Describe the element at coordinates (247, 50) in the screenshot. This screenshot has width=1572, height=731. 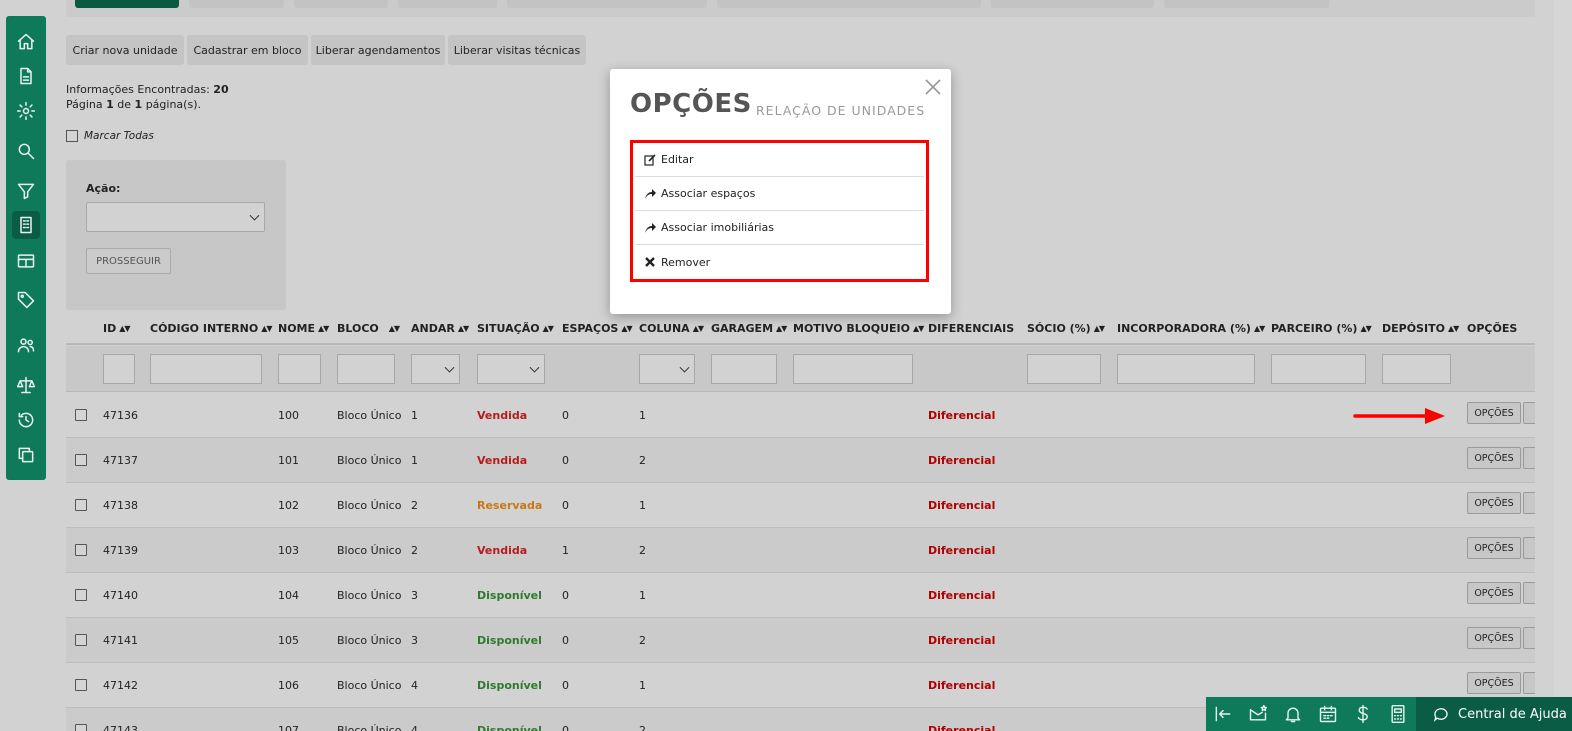
I see `bulk-register-button: Cadastrar em bloco` at that location.